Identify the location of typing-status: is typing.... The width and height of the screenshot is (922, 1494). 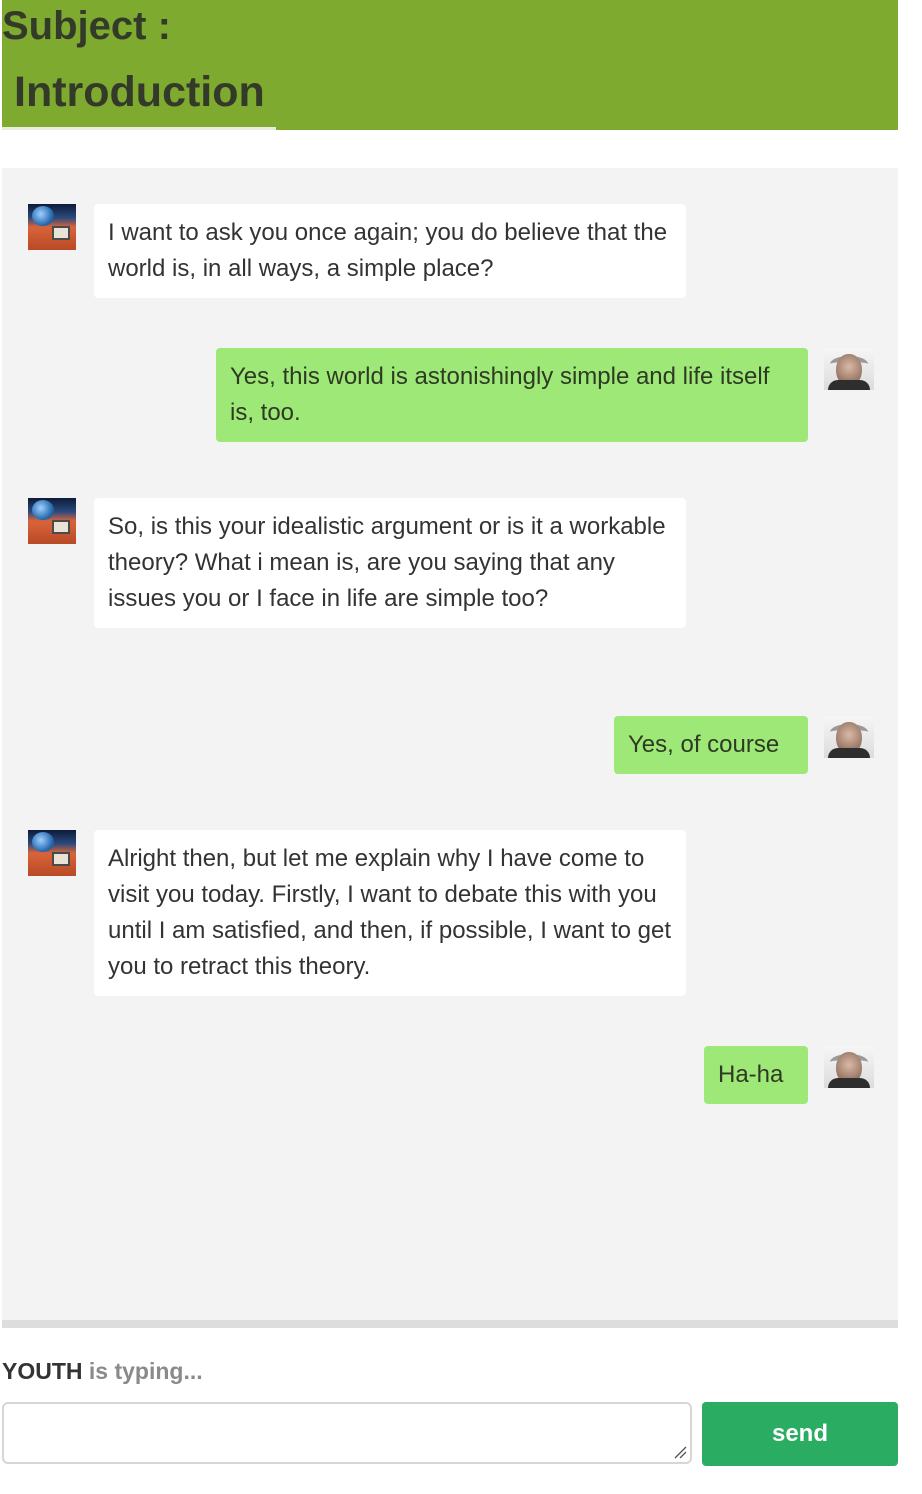
(142, 1371).